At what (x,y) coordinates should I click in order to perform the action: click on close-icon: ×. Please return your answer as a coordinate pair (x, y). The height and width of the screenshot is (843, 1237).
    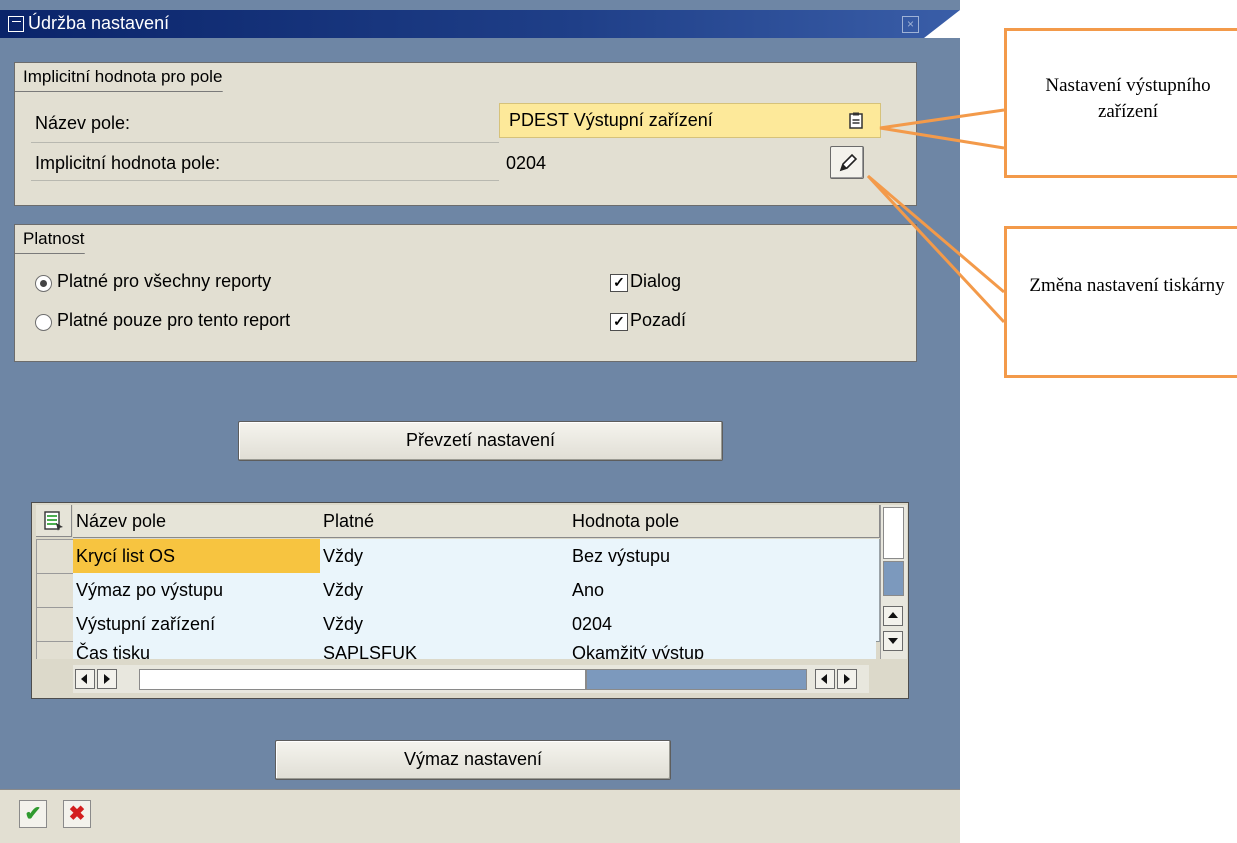
    Looking at the image, I should click on (910, 24).